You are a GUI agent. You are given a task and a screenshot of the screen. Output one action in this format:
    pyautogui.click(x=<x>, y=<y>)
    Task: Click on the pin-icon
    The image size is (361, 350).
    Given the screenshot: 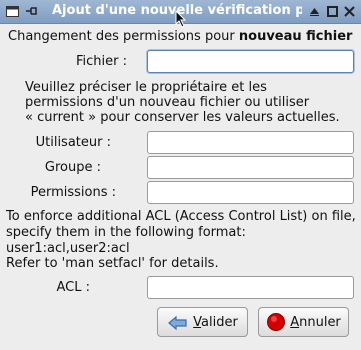 What is the action you would take?
    pyautogui.click(x=31, y=11)
    